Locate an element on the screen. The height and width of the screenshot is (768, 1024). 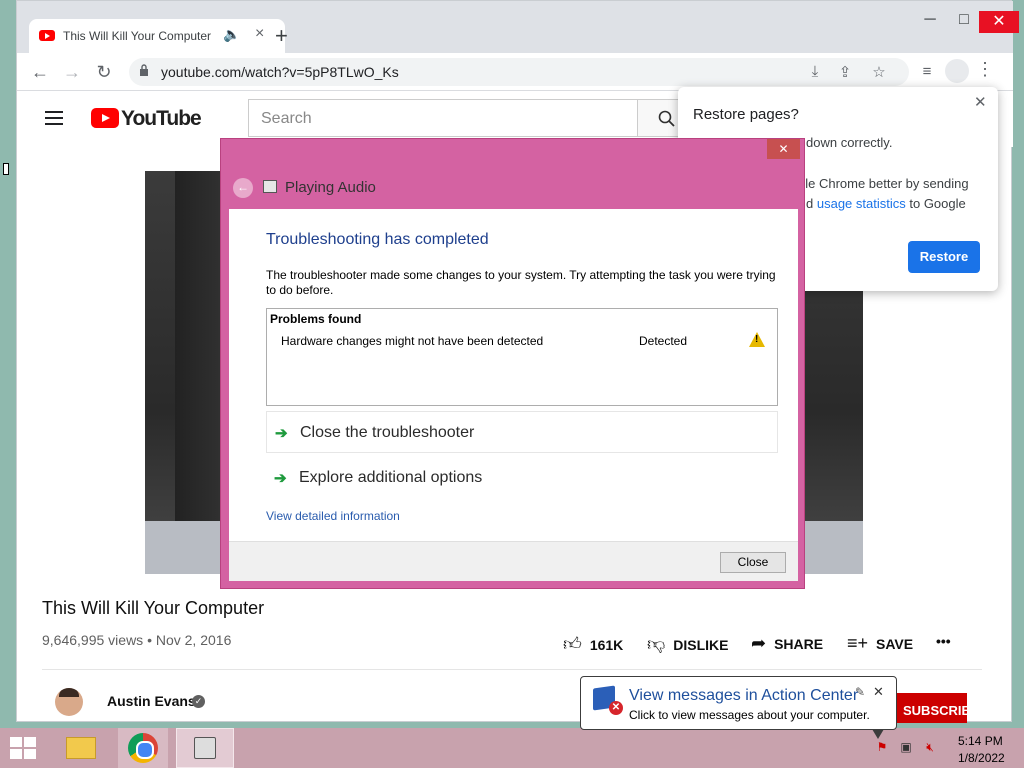
taskbar: ⚑ ▣ 🔇︎ is located at coordinates (512, 748).